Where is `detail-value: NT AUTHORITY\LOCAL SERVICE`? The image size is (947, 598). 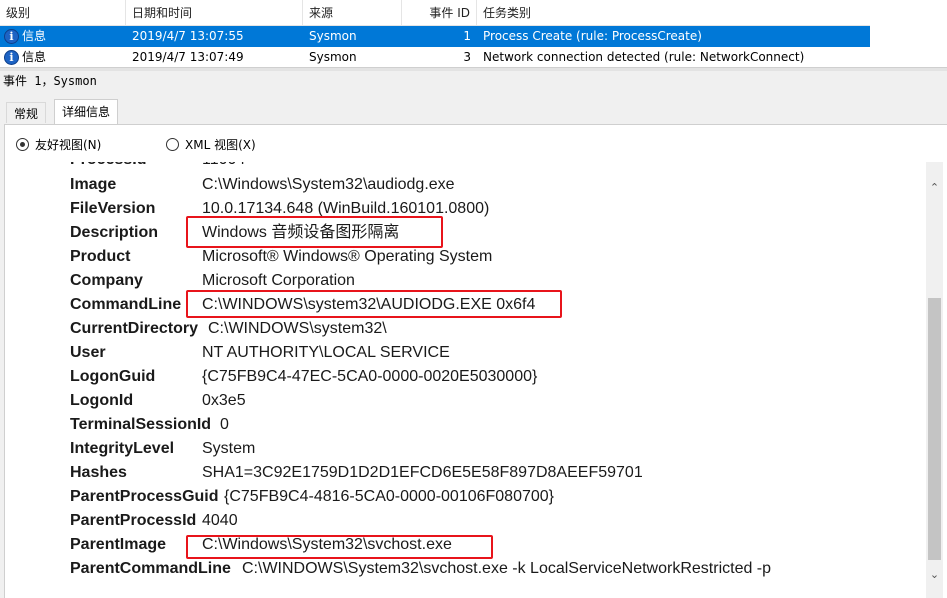 detail-value: NT AUTHORITY\LOCAL SERVICE is located at coordinates (326, 352).